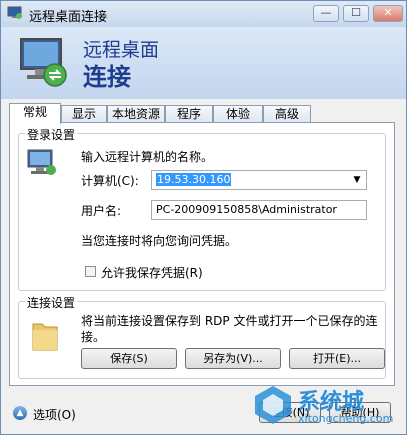 The height and width of the screenshot is (435, 407). Describe the element at coordinates (356, 13) in the screenshot. I see `maximize-button: ☐` at that location.